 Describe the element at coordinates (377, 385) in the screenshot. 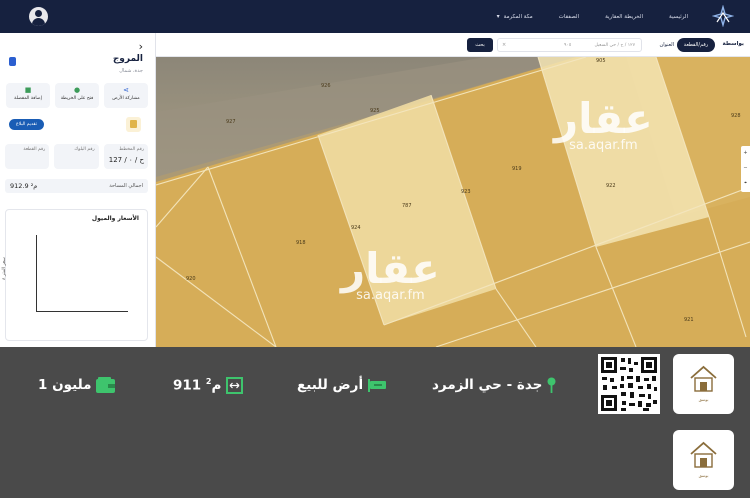

I see `land-sign-icon` at that location.